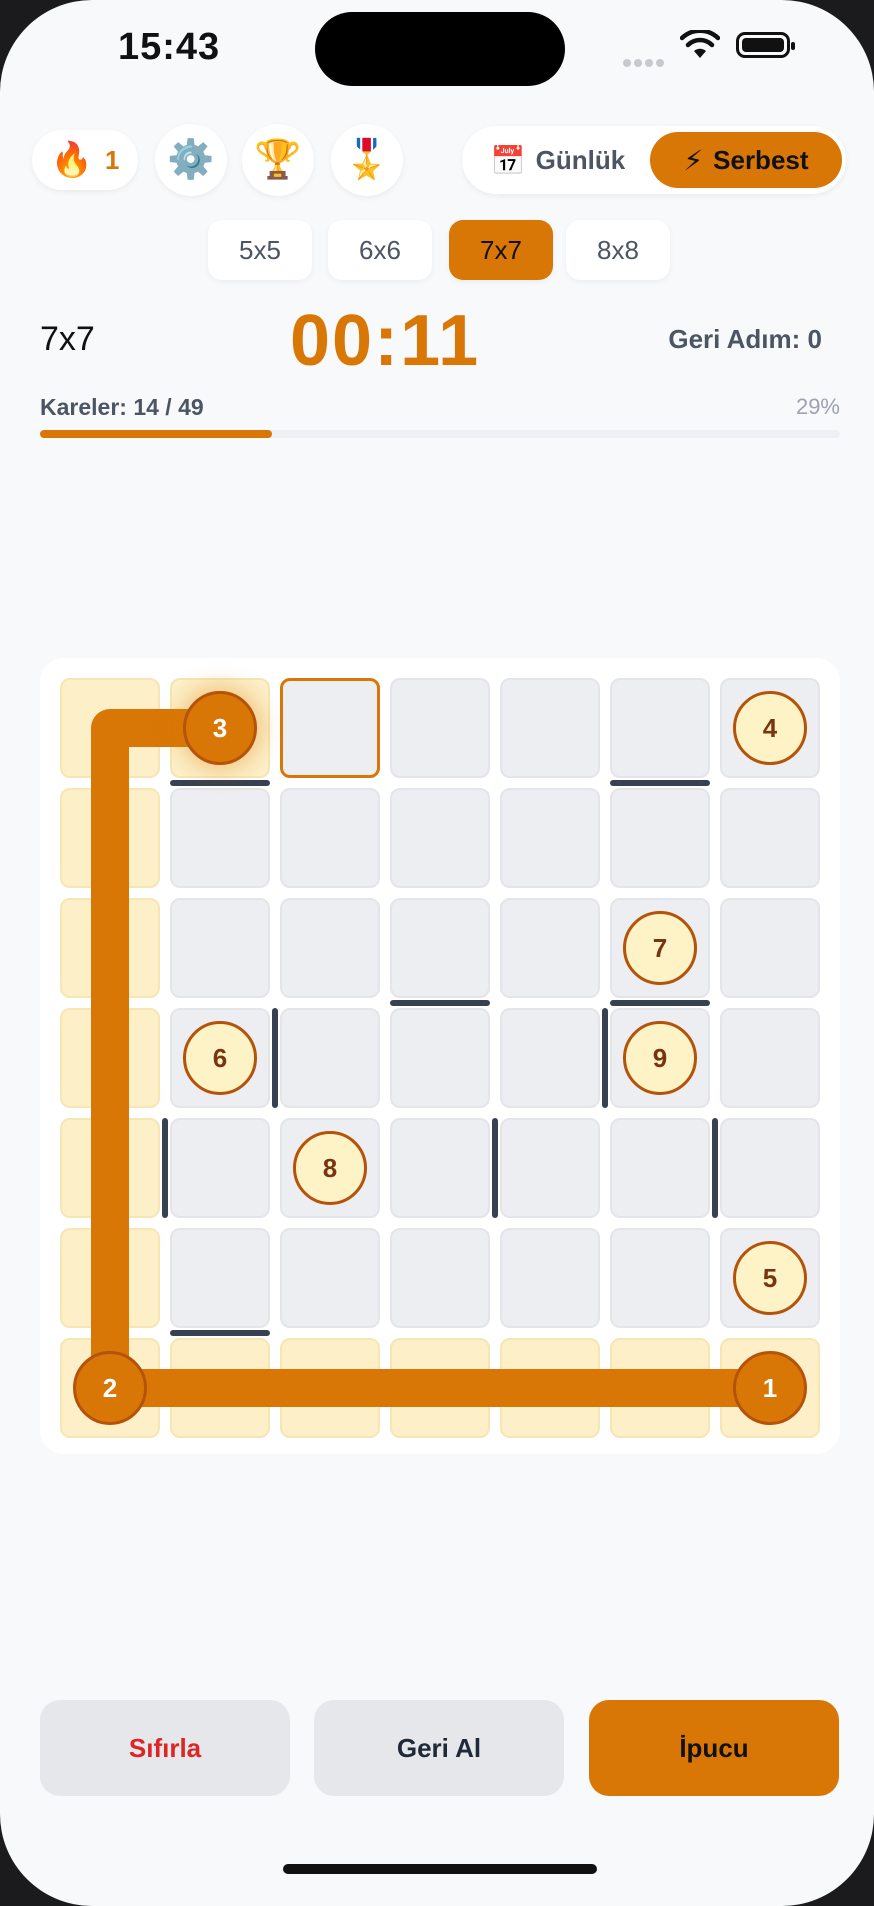 The height and width of the screenshot is (1906, 874). I want to click on calendar-icon: 📅, so click(508, 160).